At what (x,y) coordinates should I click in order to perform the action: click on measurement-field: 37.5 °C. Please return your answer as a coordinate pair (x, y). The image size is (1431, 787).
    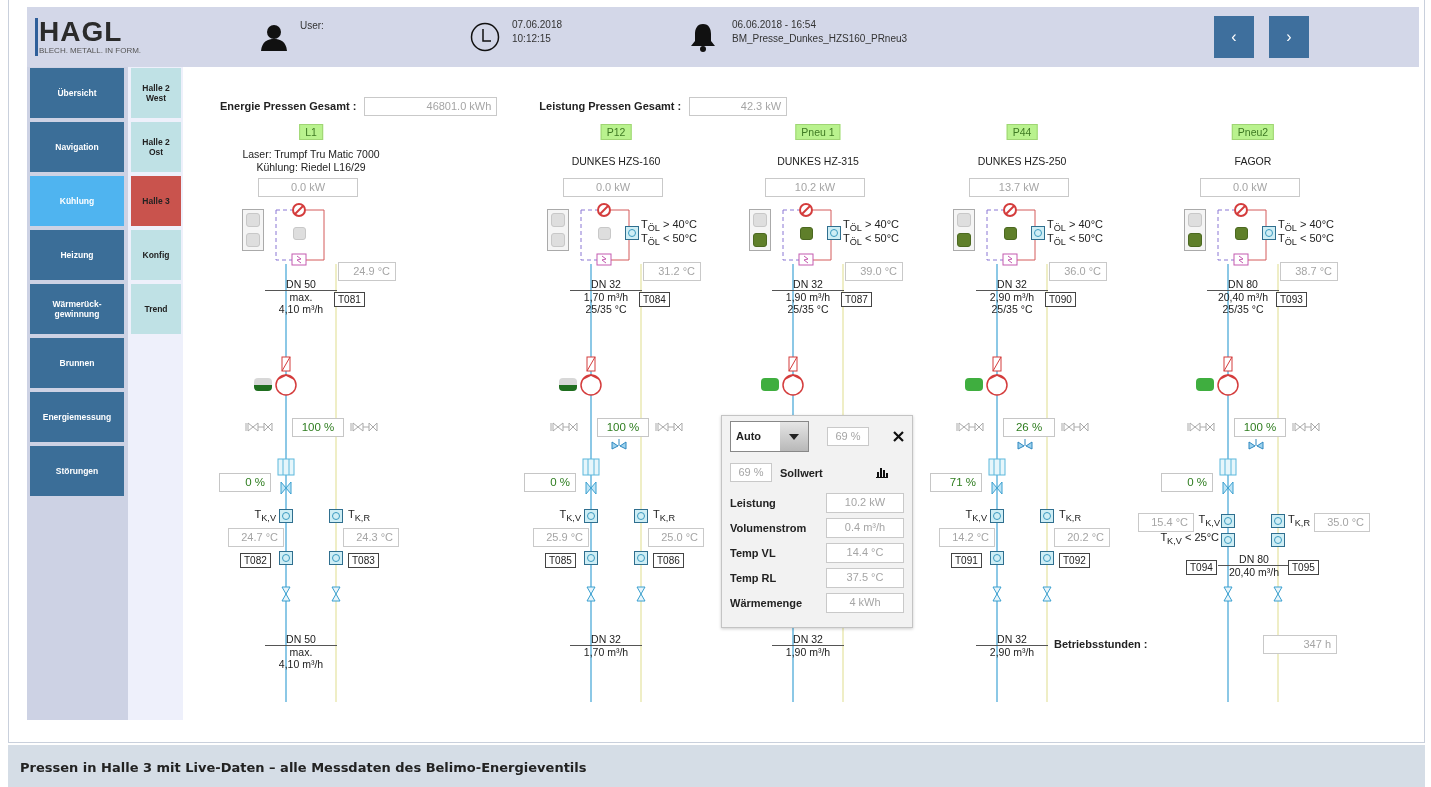
    Looking at the image, I should click on (865, 578).